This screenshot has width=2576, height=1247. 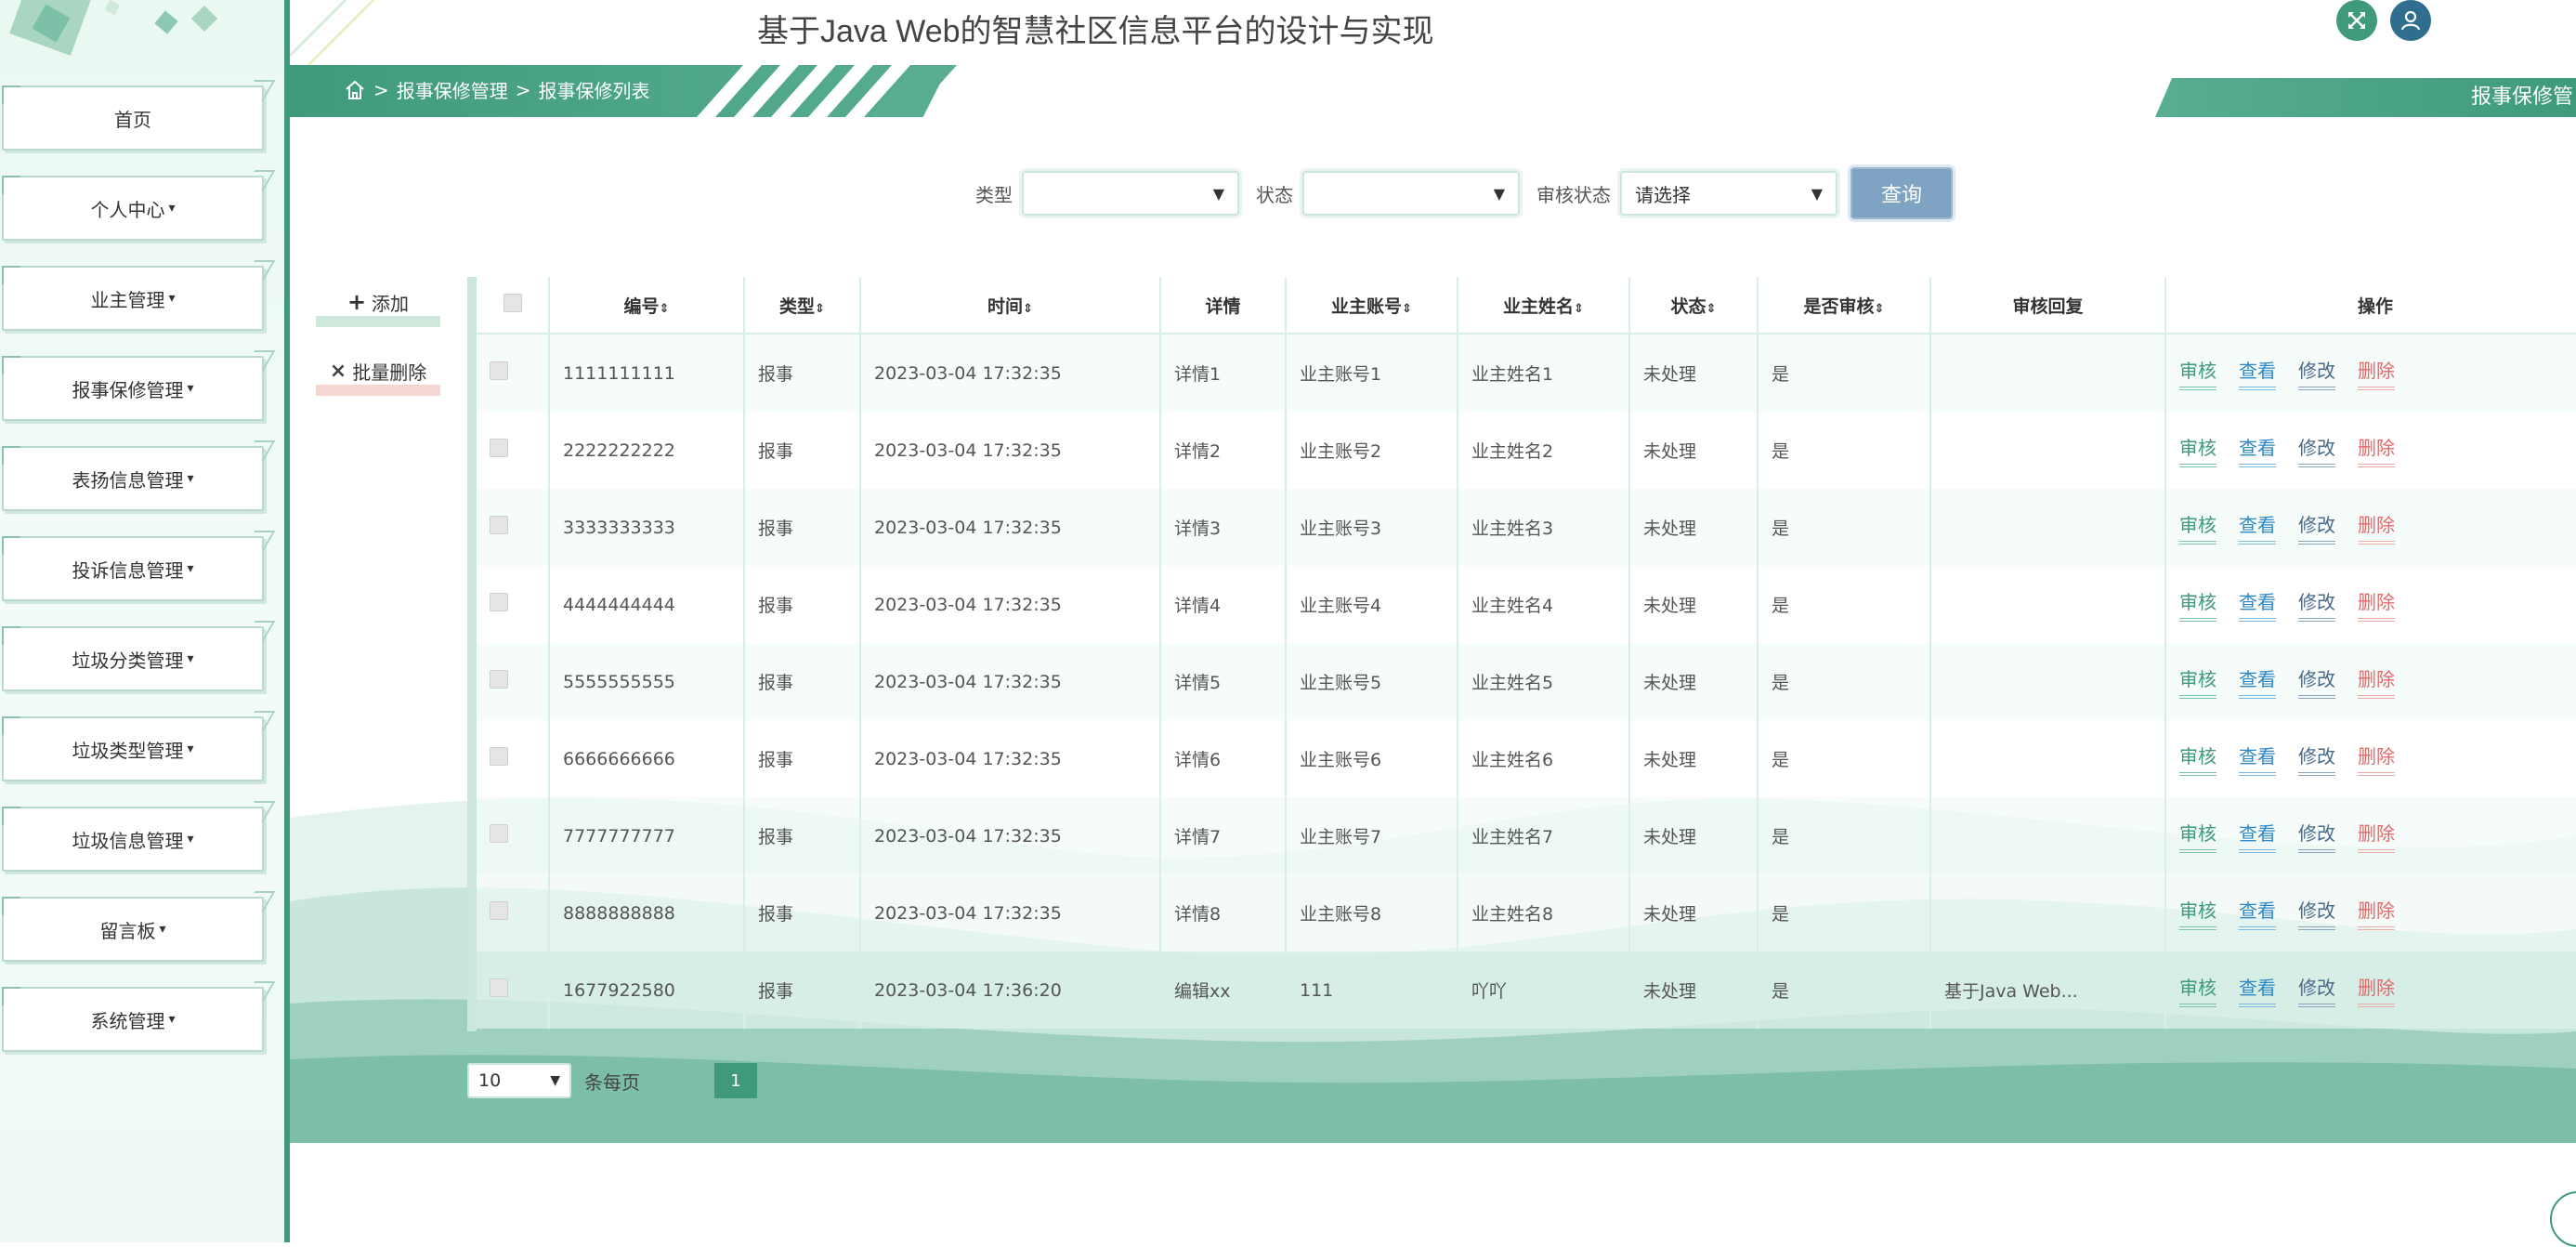 What do you see at coordinates (1010, 306) in the screenshot?
I see `column-header-time: 时间⇕` at bounding box center [1010, 306].